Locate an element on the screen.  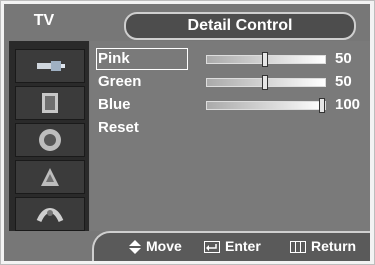
setting-row-reset: Reset is located at coordinates (156, 128).